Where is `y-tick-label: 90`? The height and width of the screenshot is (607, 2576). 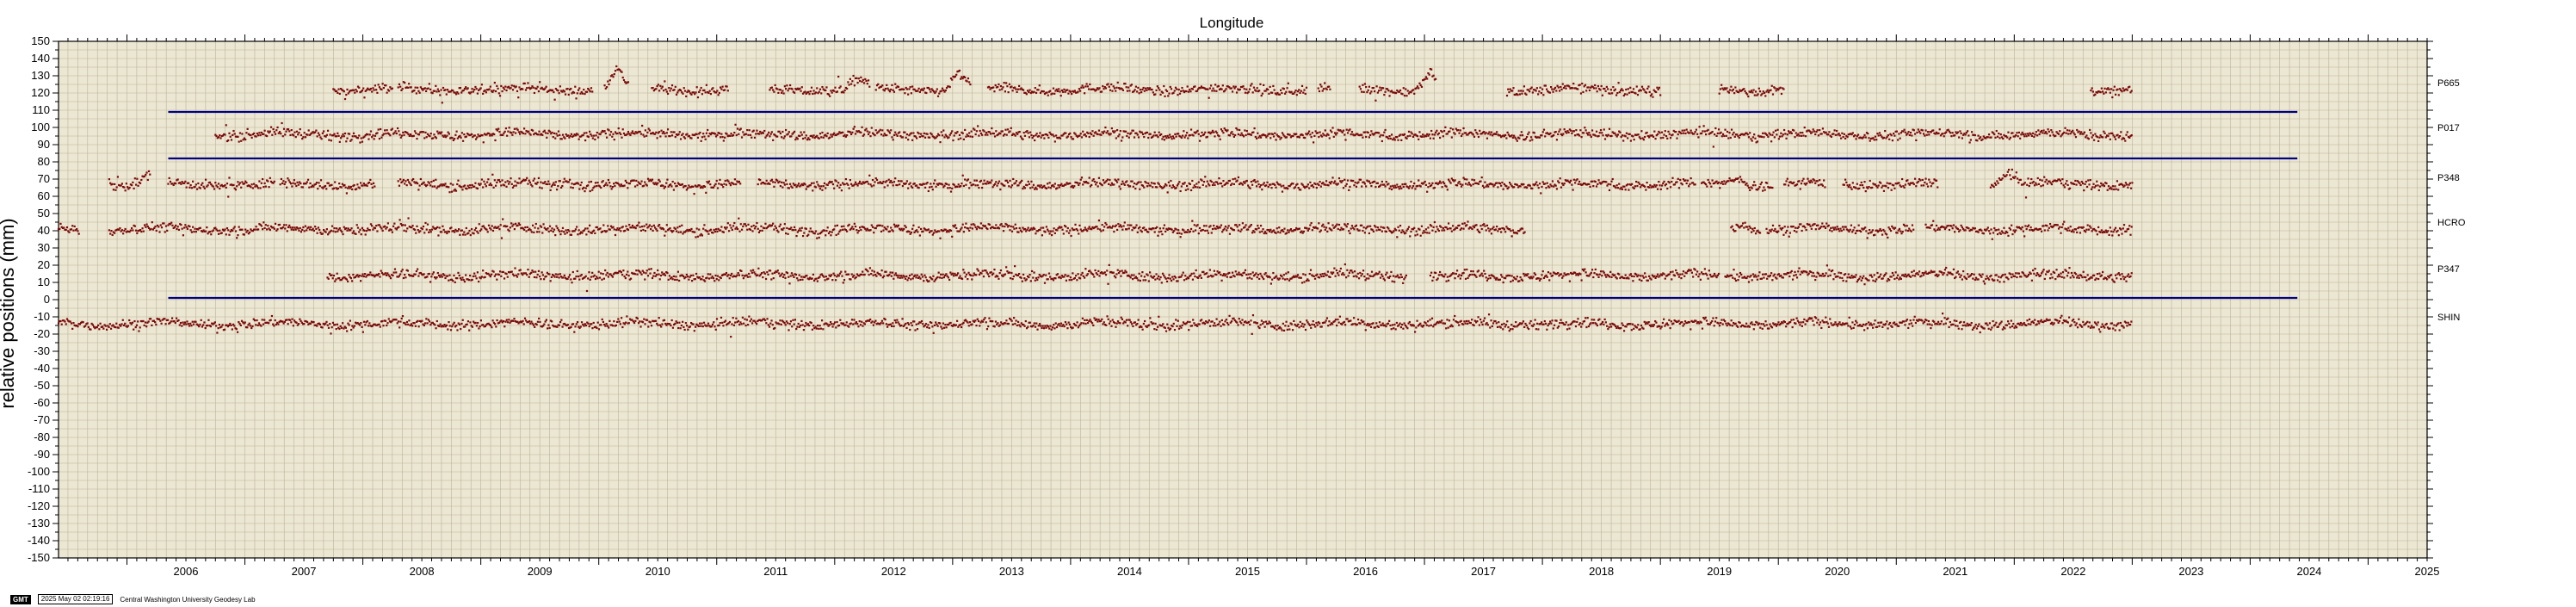
y-tick-label: 90 is located at coordinates (44, 144).